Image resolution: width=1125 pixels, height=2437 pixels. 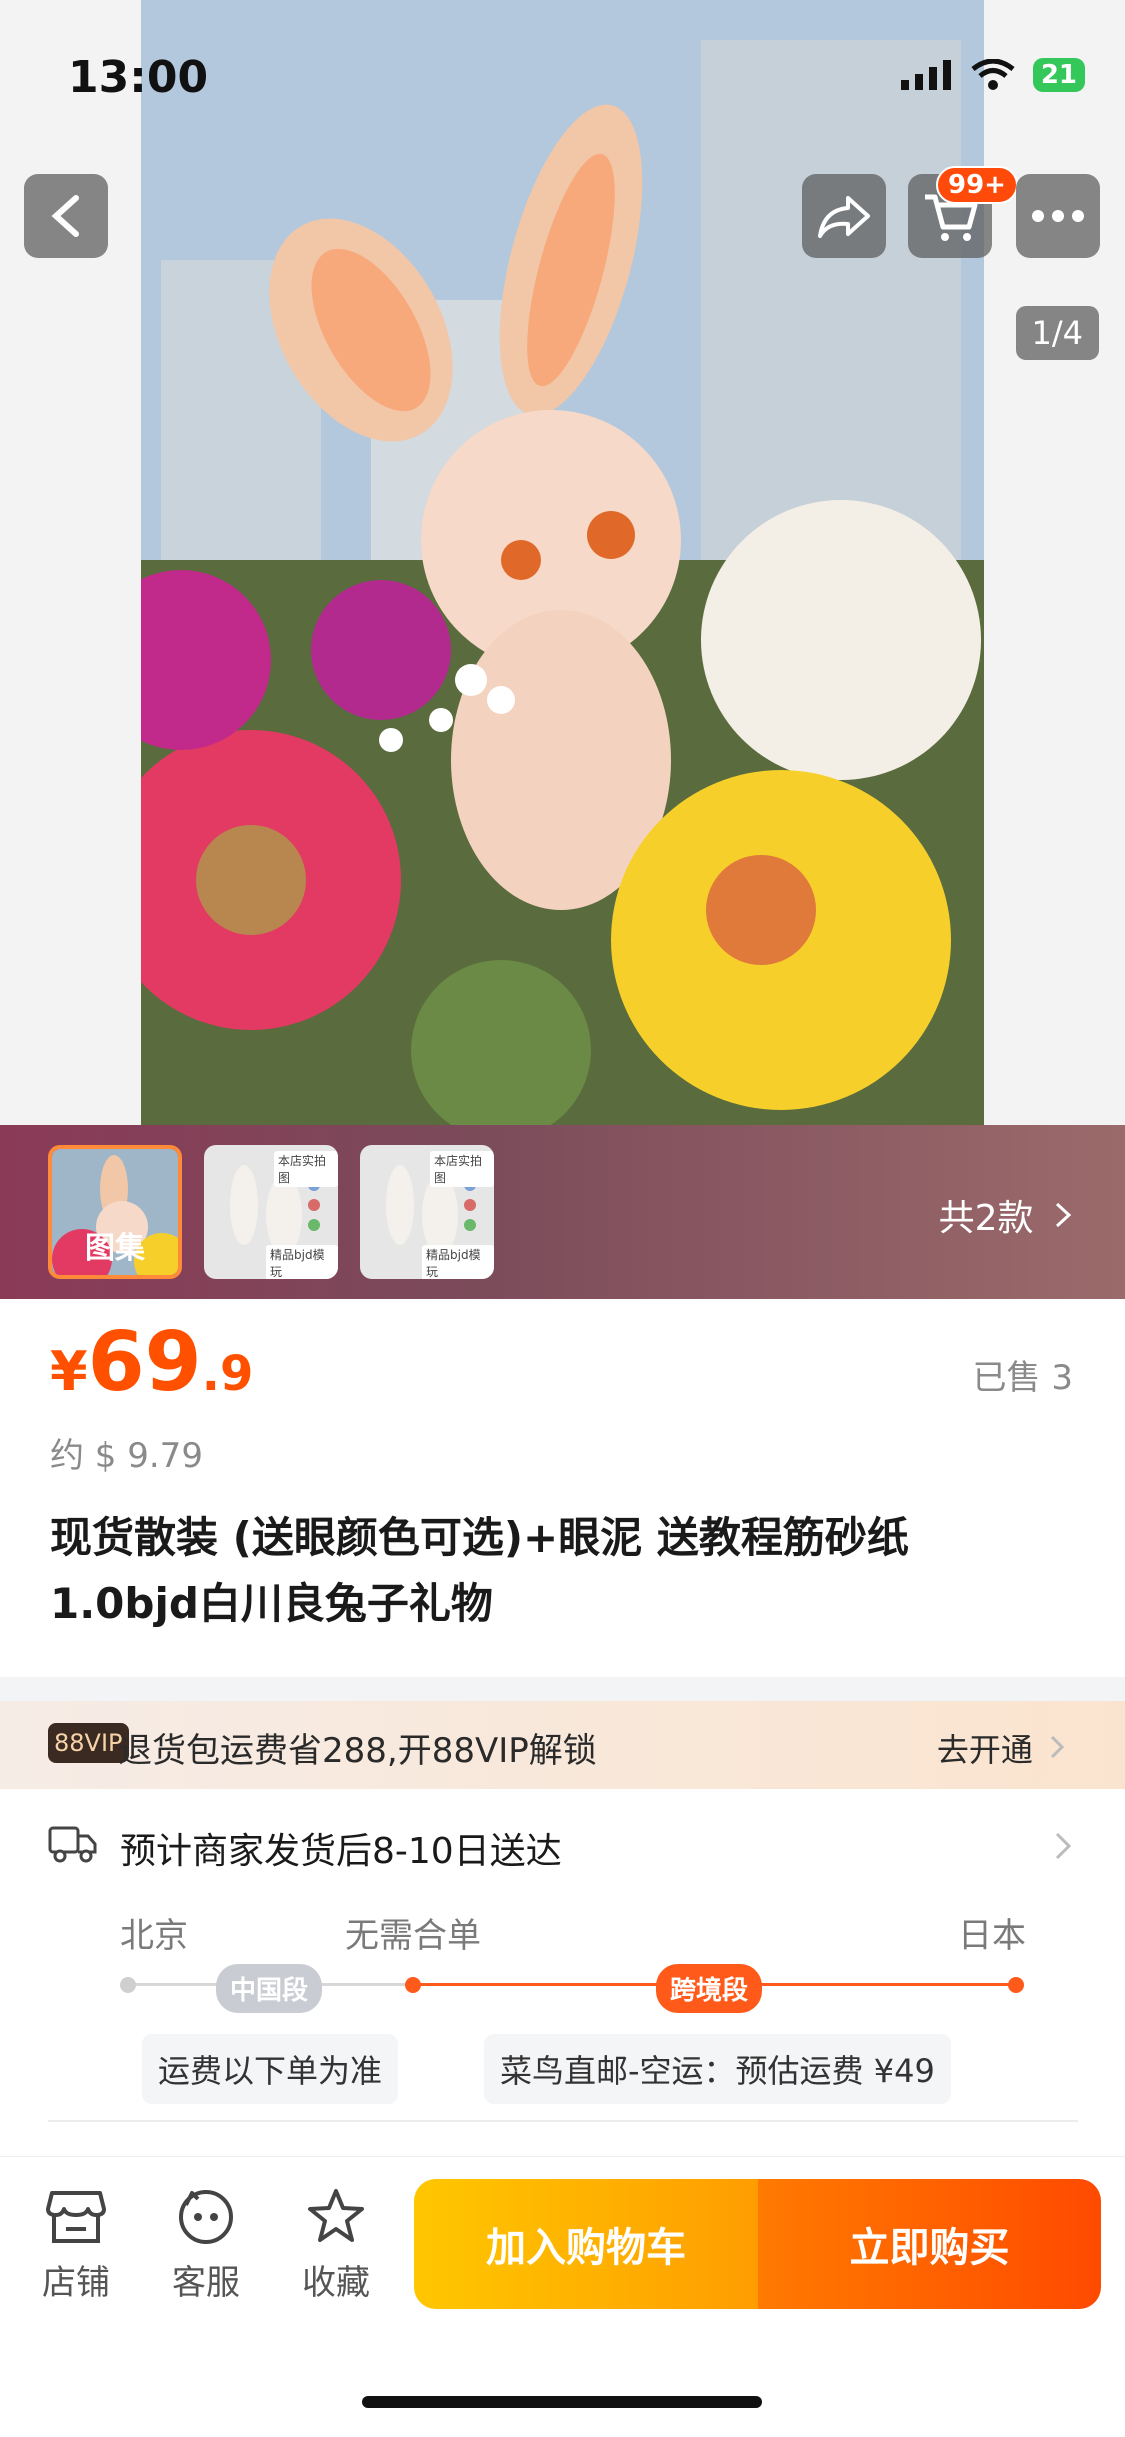 What do you see at coordinates (563, 2121) in the screenshot?
I see `divider` at bounding box center [563, 2121].